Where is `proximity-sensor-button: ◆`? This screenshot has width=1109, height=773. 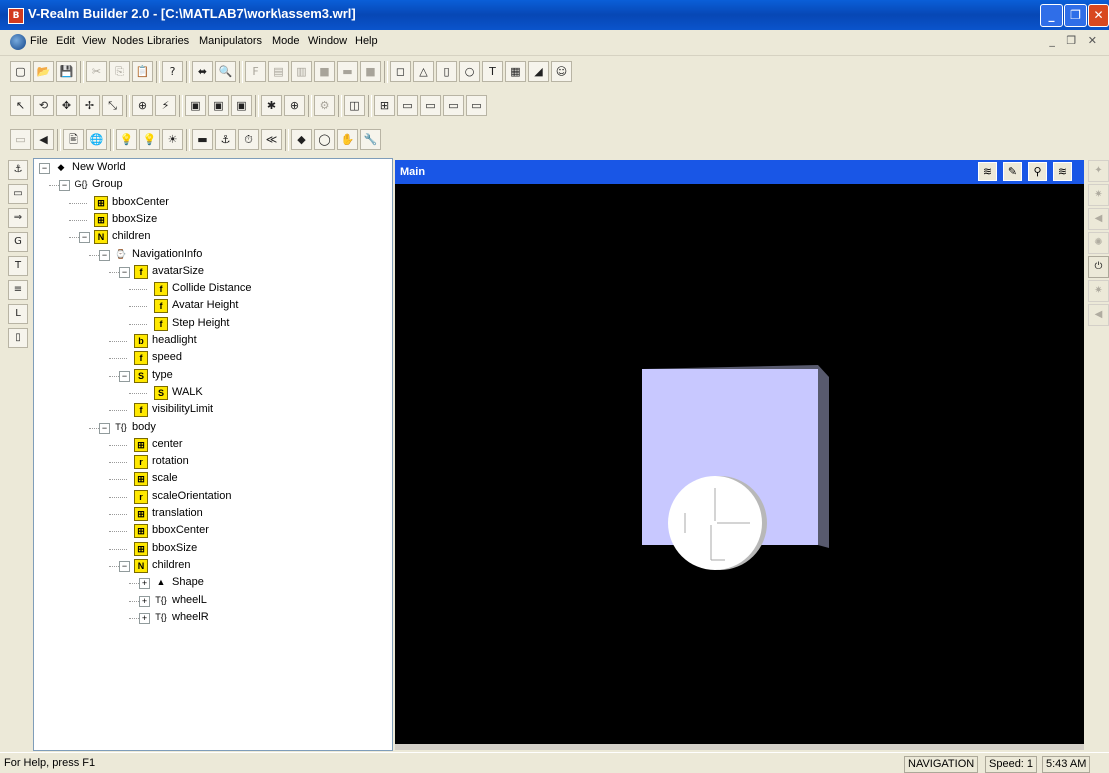 proximity-sensor-button: ◆ is located at coordinates (301, 139).